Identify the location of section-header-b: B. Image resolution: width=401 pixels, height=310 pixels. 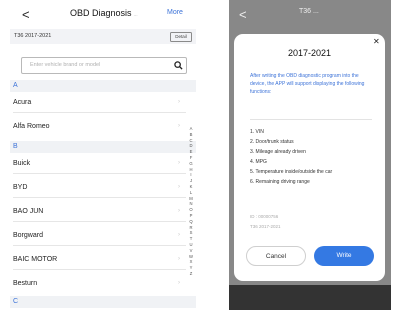
(103, 147).